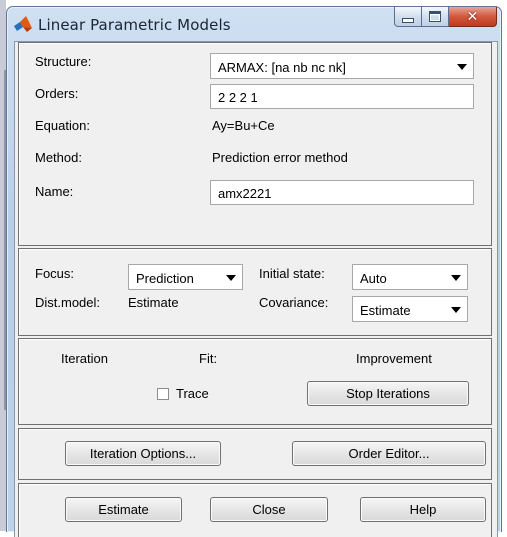 This screenshot has height=537, width=507. What do you see at coordinates (62, 125) in the screenshot?
I see `equation-label: Equation:` at bounding box center [62, 125].